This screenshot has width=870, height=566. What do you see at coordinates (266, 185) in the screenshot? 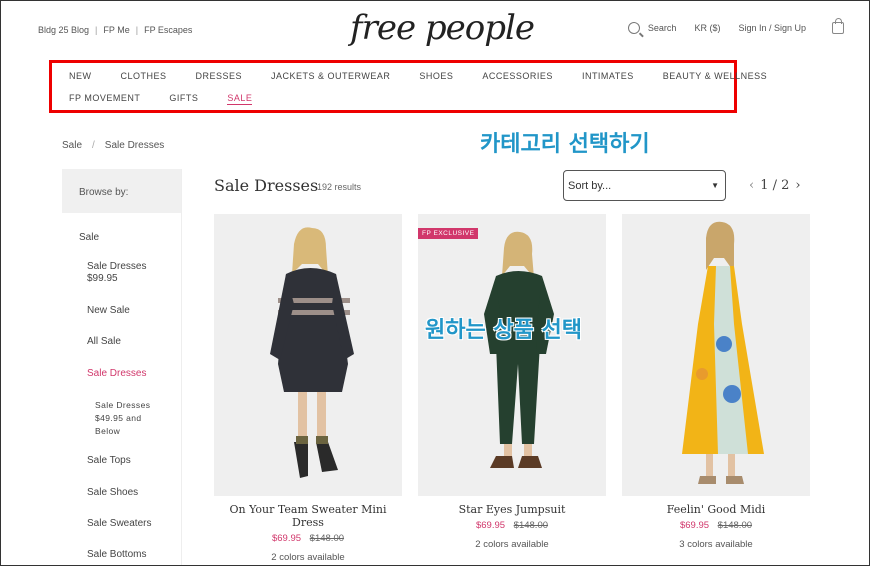
I see `listing-title: Sale Dresses` at bounding box center [266, 185].